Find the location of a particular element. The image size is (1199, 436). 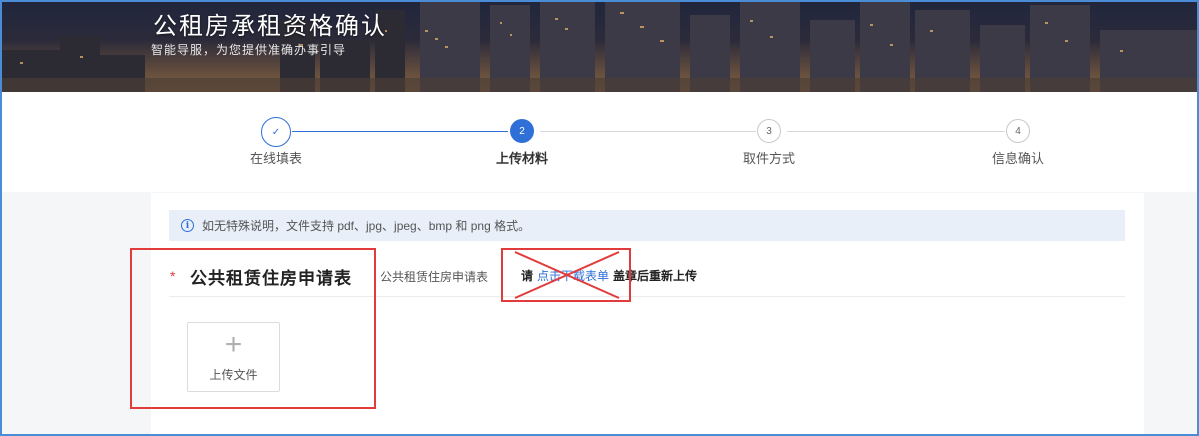

step-2-label: 上传材料 is located at coordinates (521, 158).